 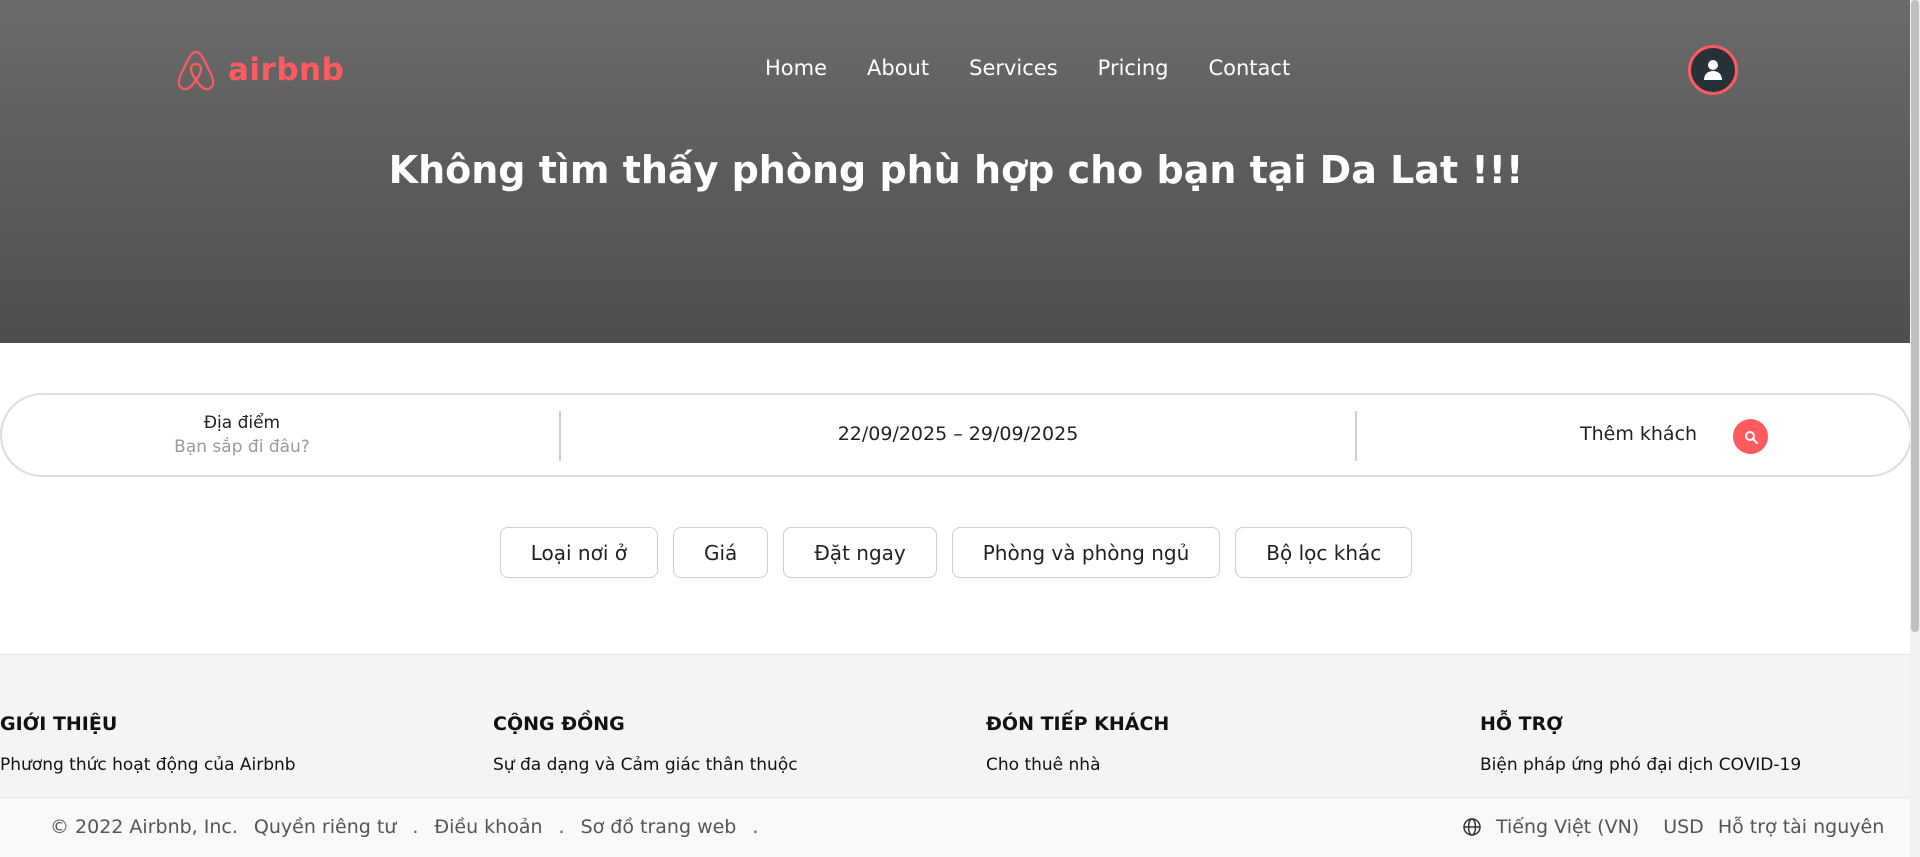 What do you see at coordinates (242, 423) in the screenshot?
I see `location-label: Địa điểm` at bounding box center [242, 423].